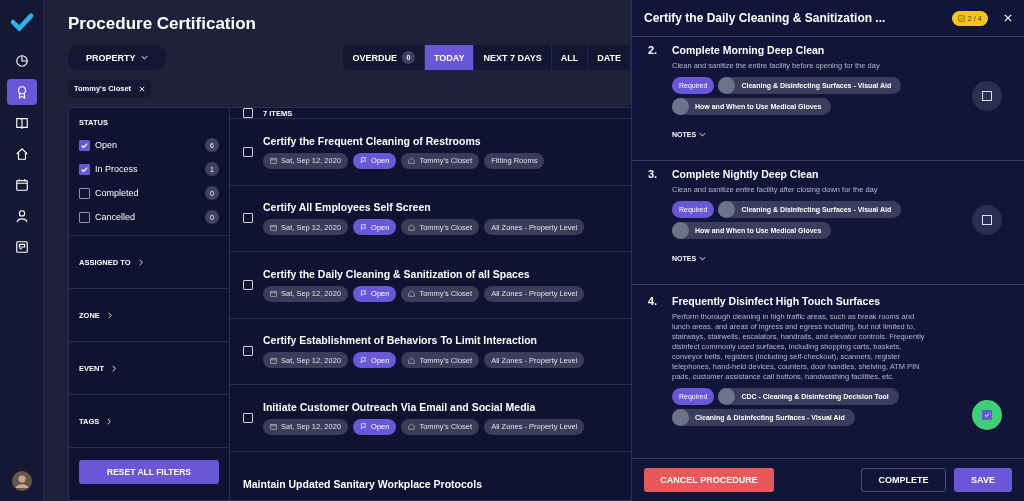 This screenshot has width=1024, height=501. I want to click on checkmark-icon, so click(987, 415).